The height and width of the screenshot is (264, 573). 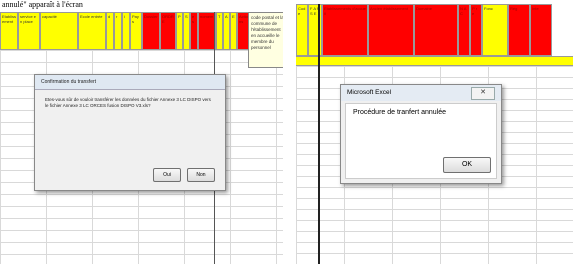 I want to click on header-cell: Etablissement, so click(x=9, y=31).